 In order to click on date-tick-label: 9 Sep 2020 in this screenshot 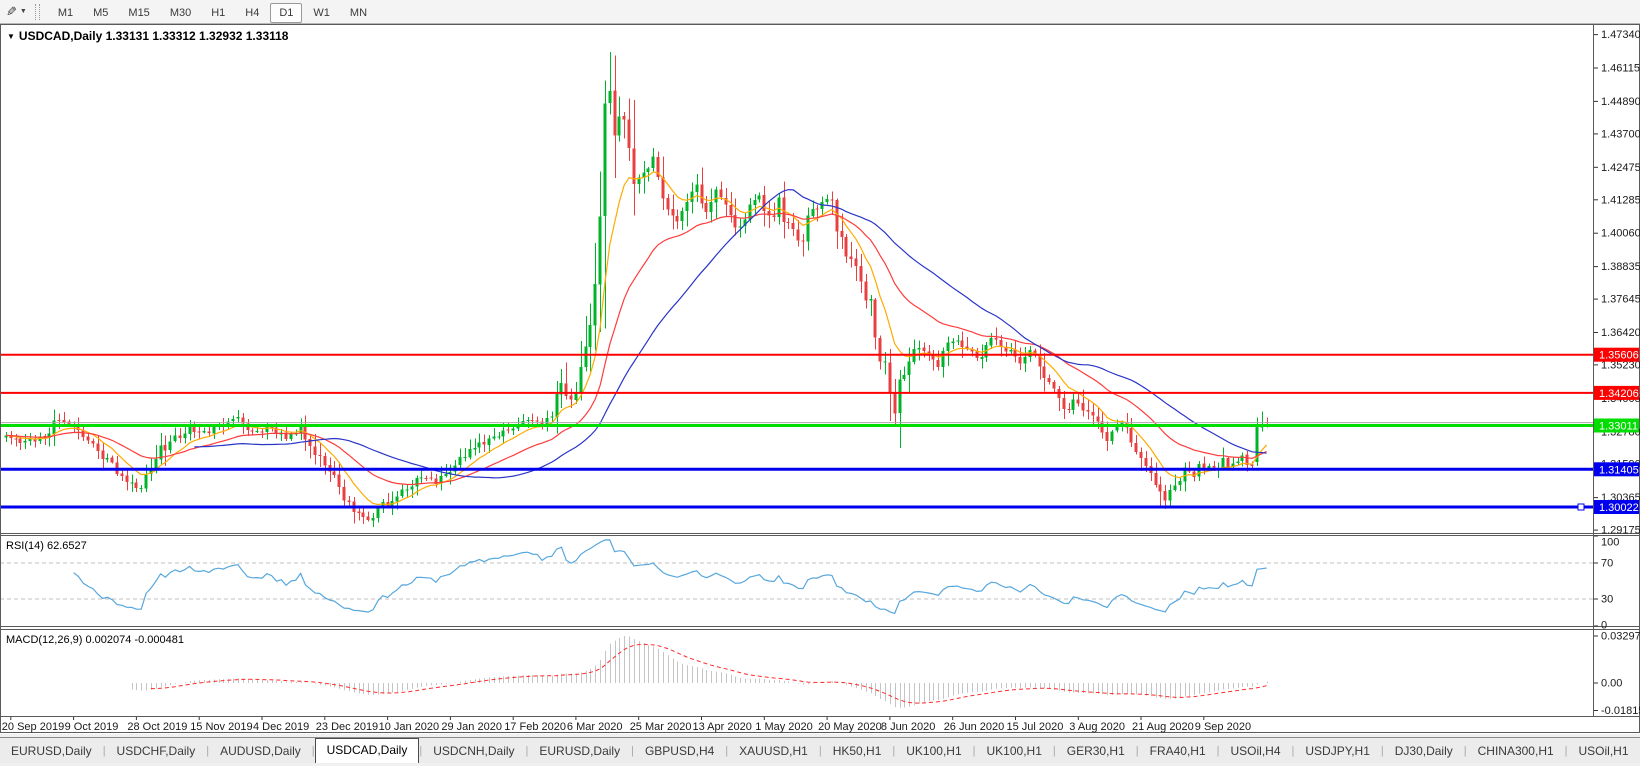, I will do `click(1223, 727)`.